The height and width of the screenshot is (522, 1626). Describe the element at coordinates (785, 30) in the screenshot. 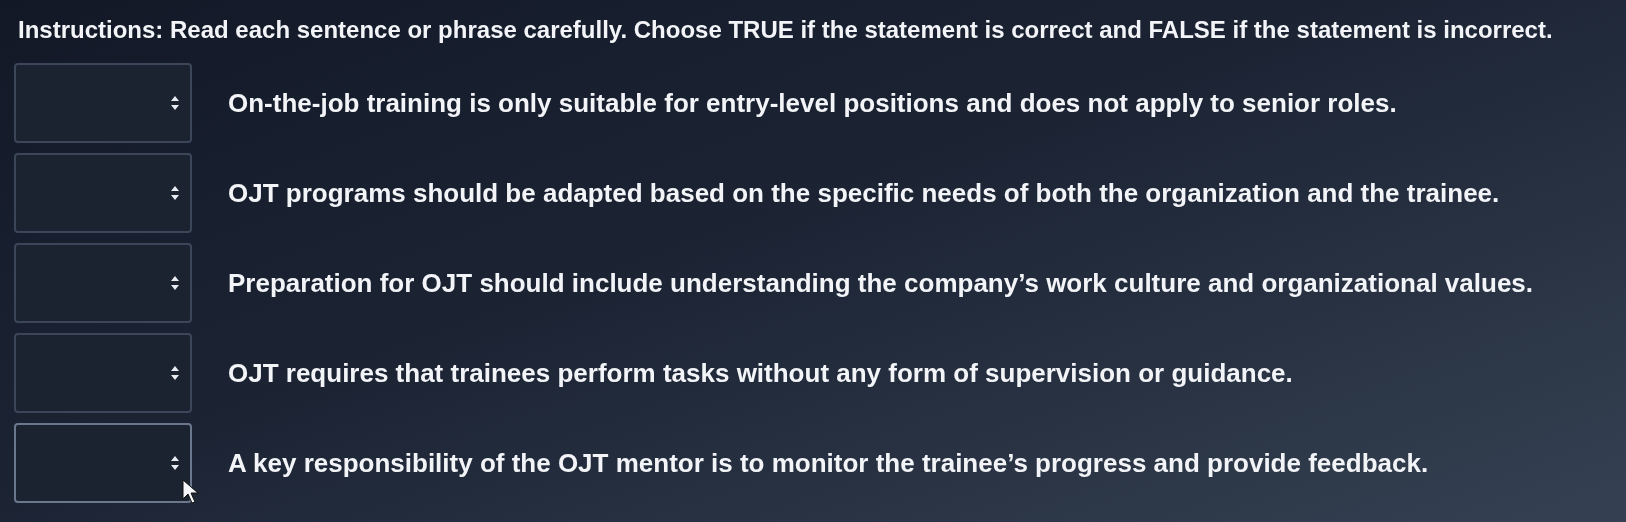

I see `instructions-text: Instructions: Read each sentence or phrase carefully. Choose TRUE if the statement is correct and FALSE if the statement is incorrect.` at that location.